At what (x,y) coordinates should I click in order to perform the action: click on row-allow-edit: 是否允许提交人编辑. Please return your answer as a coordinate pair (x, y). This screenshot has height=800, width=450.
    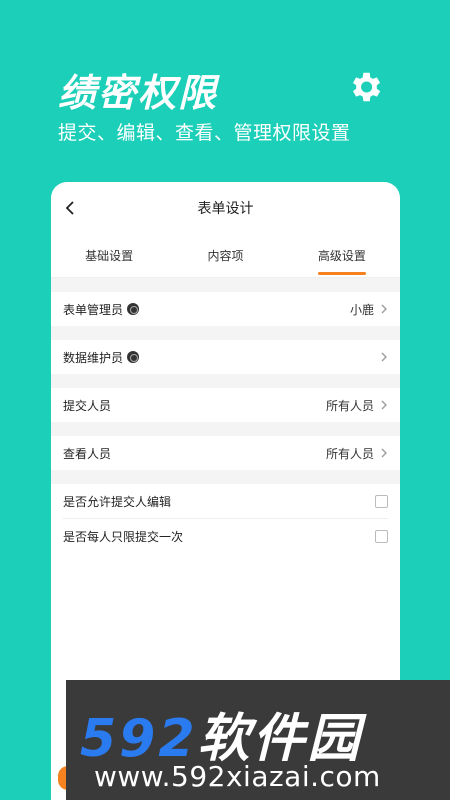
    Looking at the image, I should click on (225, 501).